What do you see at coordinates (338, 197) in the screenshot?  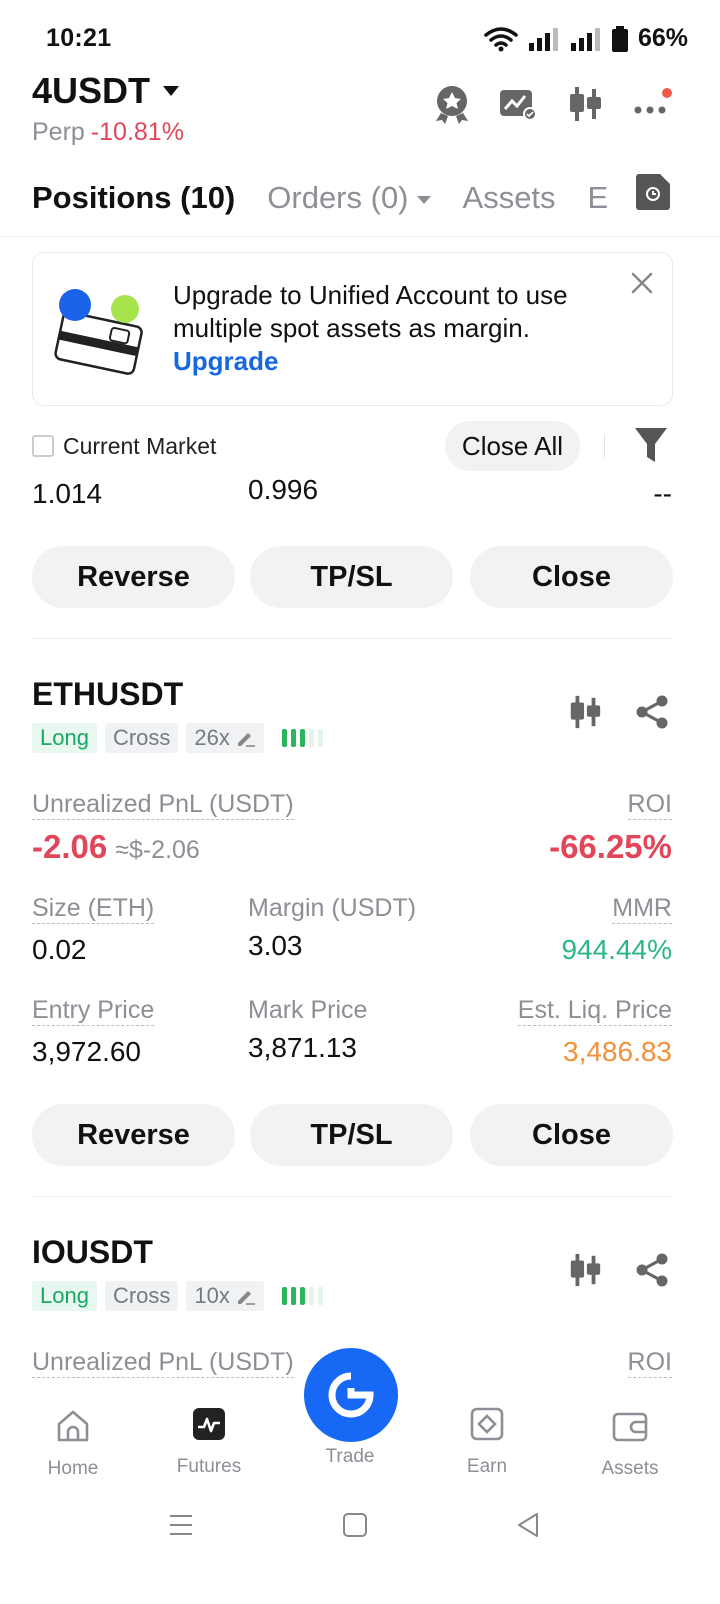 I see `tab-orders-label: Orders (0)` at bounding box center [338, 197].